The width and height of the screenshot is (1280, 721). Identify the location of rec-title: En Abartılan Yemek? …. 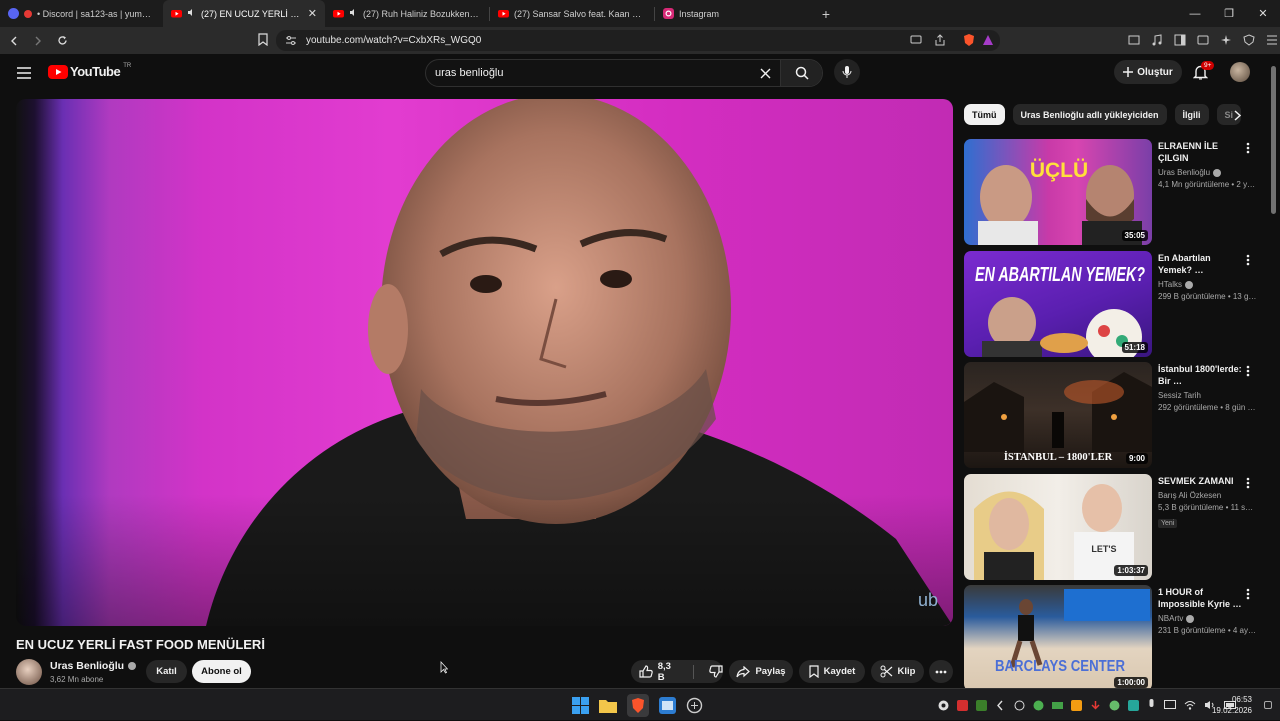
(1200, 264).